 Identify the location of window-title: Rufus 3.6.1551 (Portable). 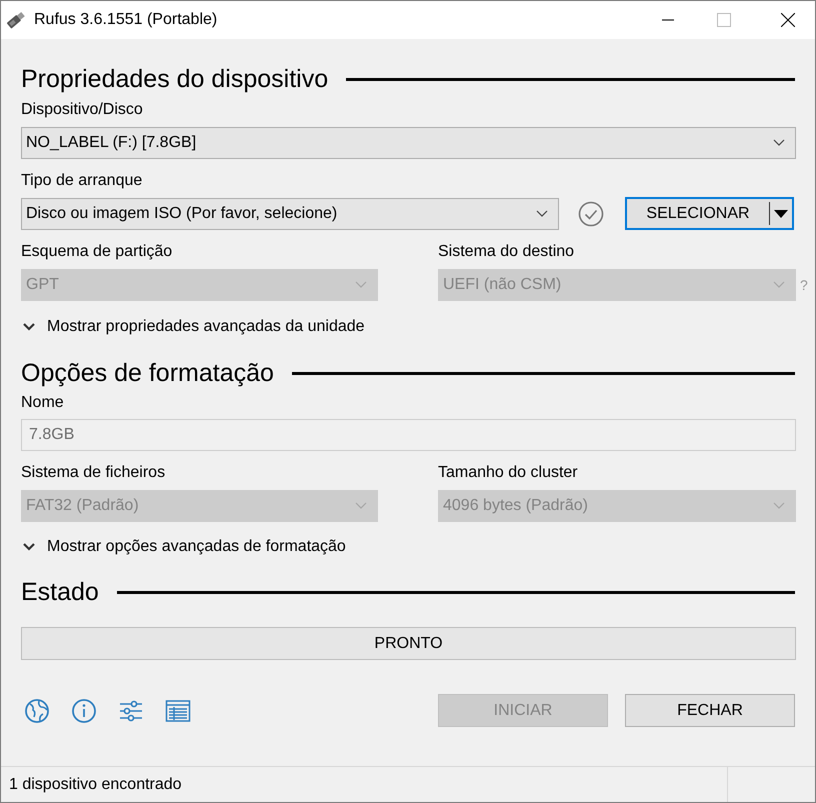
(126, 20).